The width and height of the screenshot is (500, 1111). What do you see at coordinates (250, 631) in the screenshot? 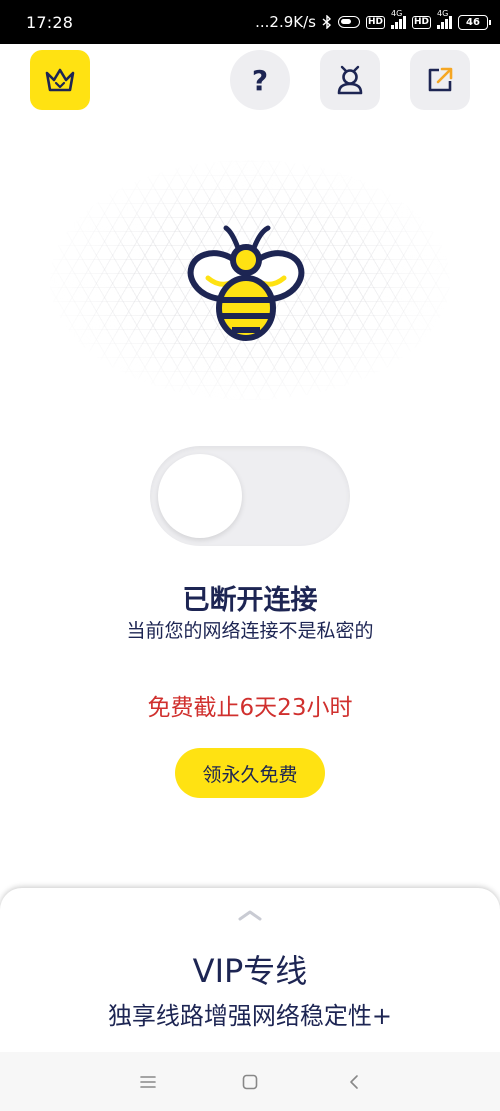
I see `connection-status-subtitle: 当前您的网络连接不是私密的` at bounding box center [250, 631].